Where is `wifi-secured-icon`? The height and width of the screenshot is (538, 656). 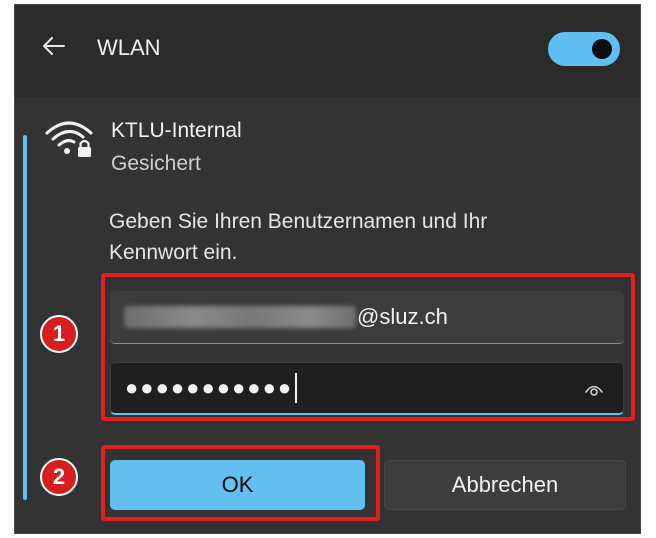 wifi-secured-icon is located at coordinates (69, 139).